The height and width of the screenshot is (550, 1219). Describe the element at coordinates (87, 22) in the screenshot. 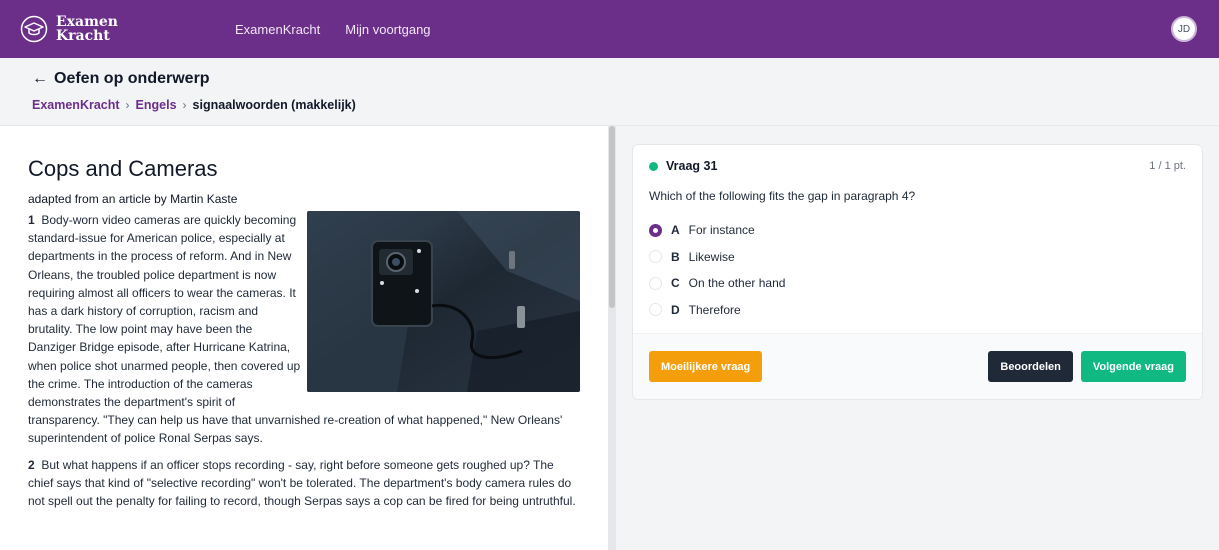

I see `logo-line-1: Examen` at that location.